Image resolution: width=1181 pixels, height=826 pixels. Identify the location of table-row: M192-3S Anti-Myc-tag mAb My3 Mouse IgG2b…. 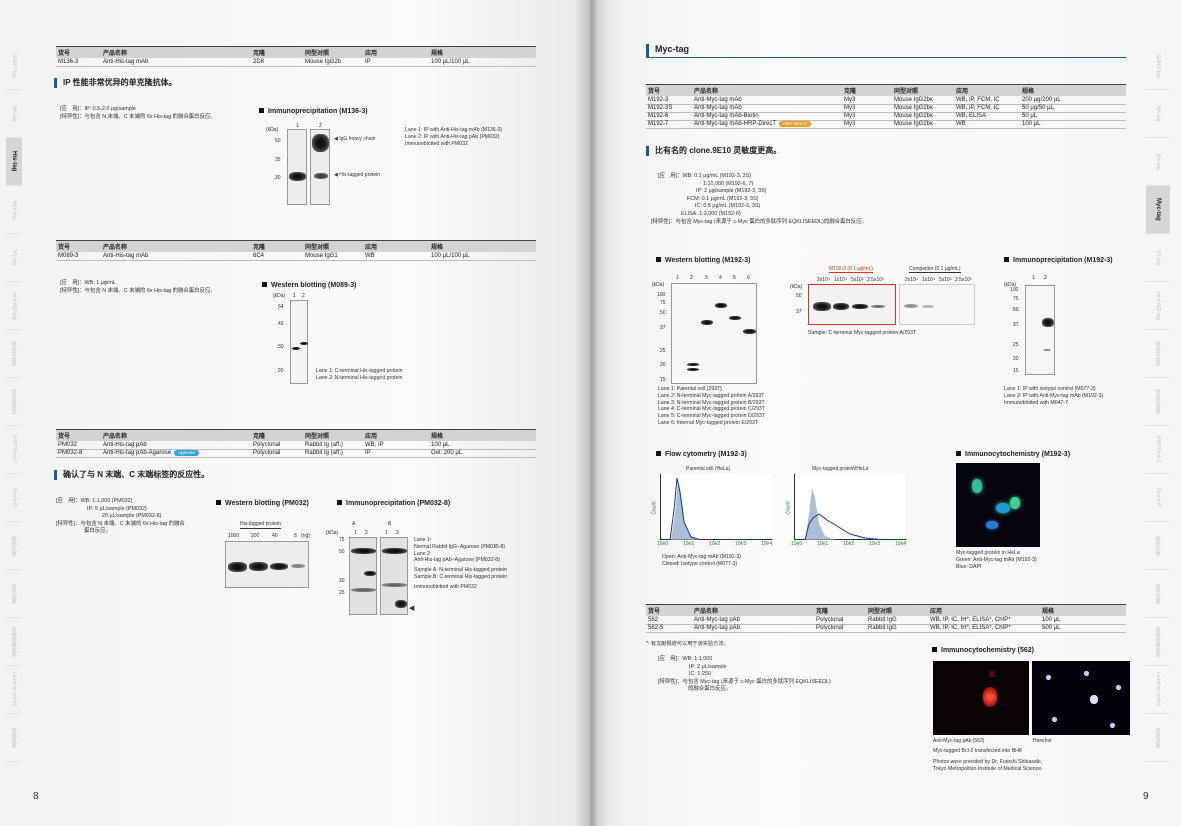
(886, 108).